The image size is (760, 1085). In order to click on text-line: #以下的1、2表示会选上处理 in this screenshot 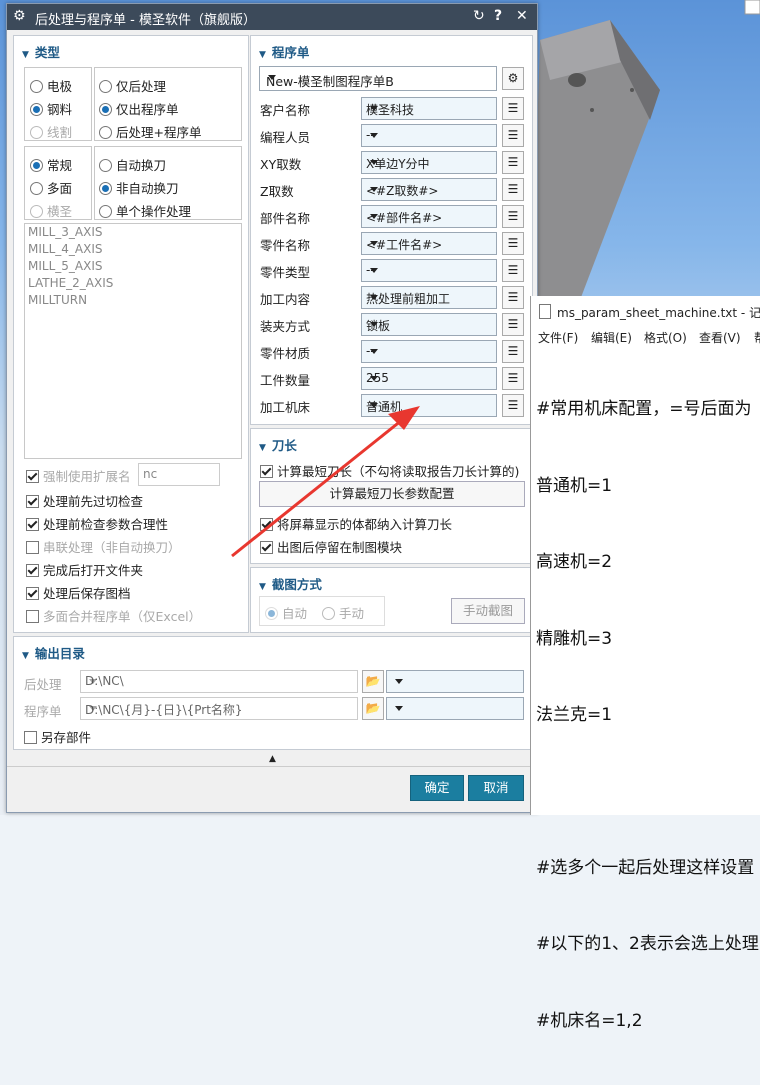, I will do `click(647, 944)`.